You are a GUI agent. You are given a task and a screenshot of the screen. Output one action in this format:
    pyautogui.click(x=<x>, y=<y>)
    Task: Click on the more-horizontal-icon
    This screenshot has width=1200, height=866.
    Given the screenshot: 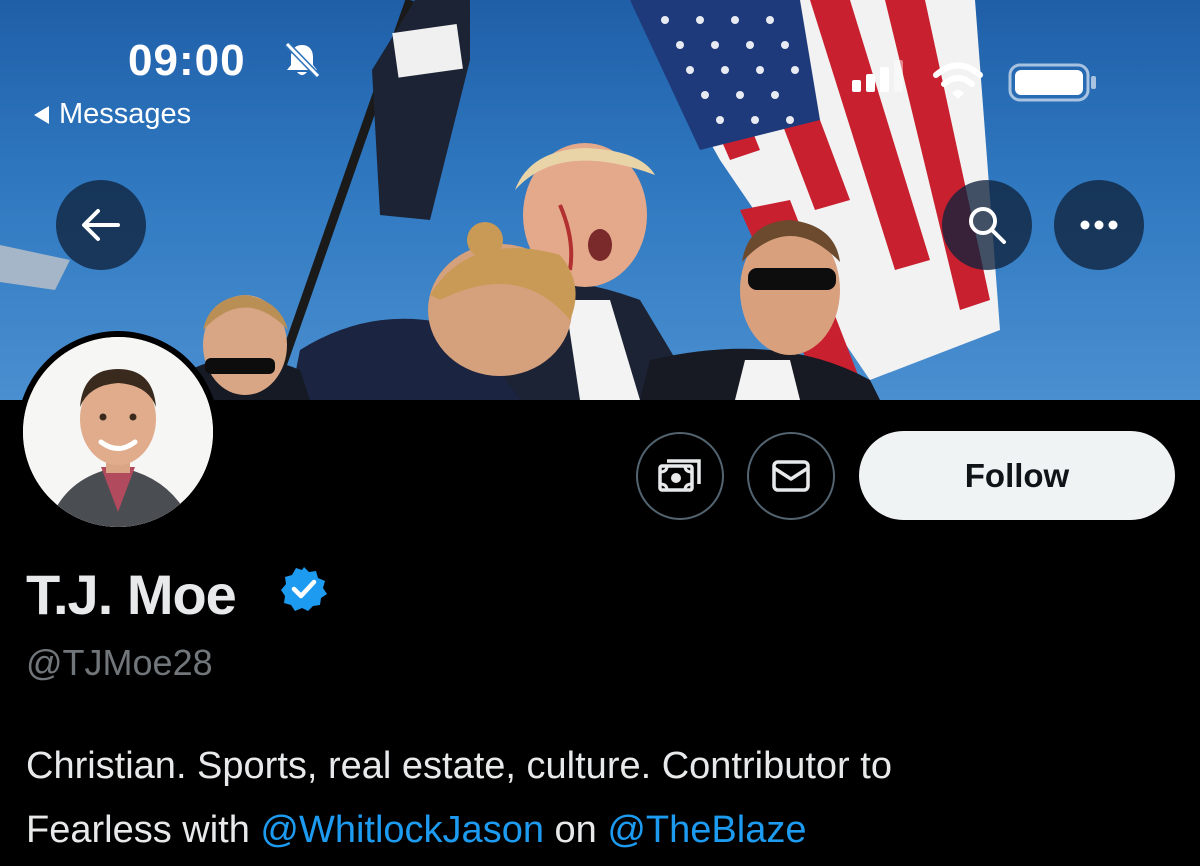 What is the action you would take?
    pyautogui.click(x=1099, y=225)
    